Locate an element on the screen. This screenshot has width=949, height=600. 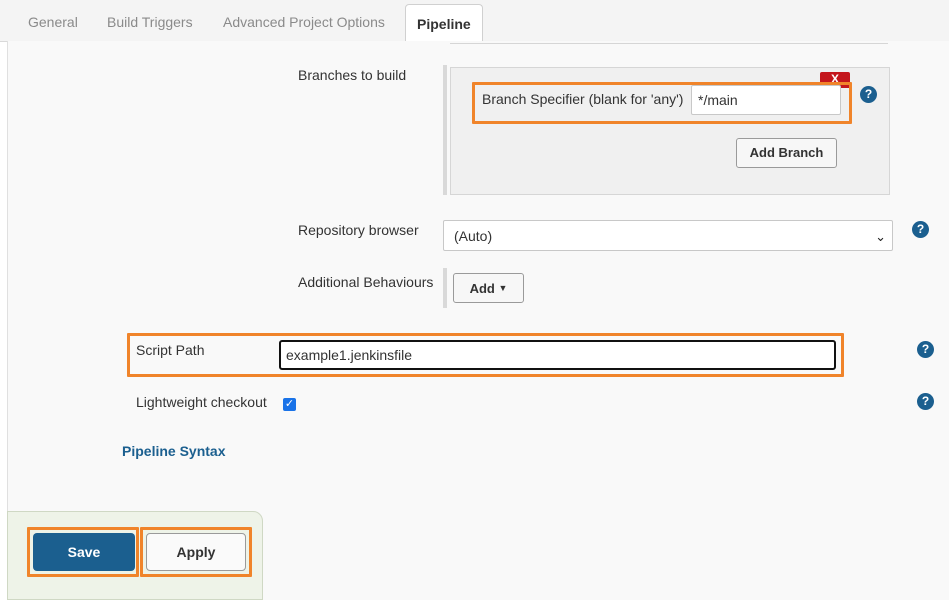
tab-advanced-project-options: Advanced Project Options is located at coordinates (304, 20).